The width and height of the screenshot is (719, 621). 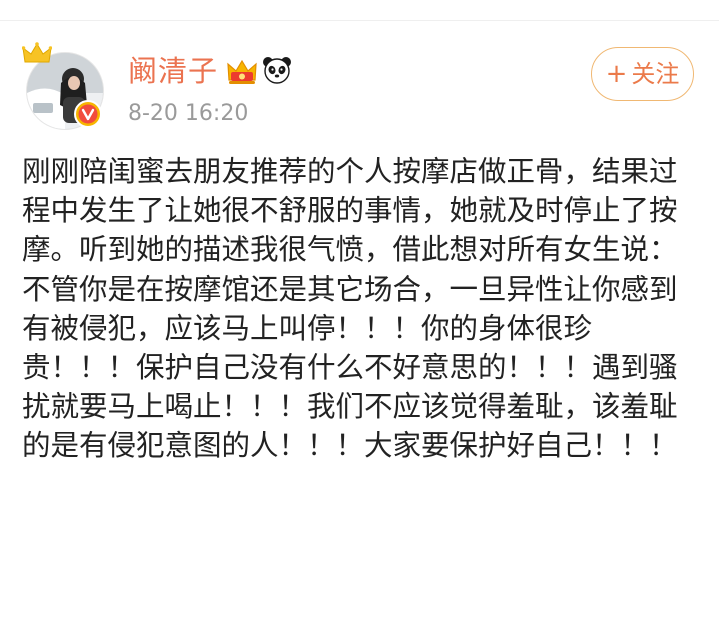 I want to click on follow-button: + 关注, so click(x=642, y=74).